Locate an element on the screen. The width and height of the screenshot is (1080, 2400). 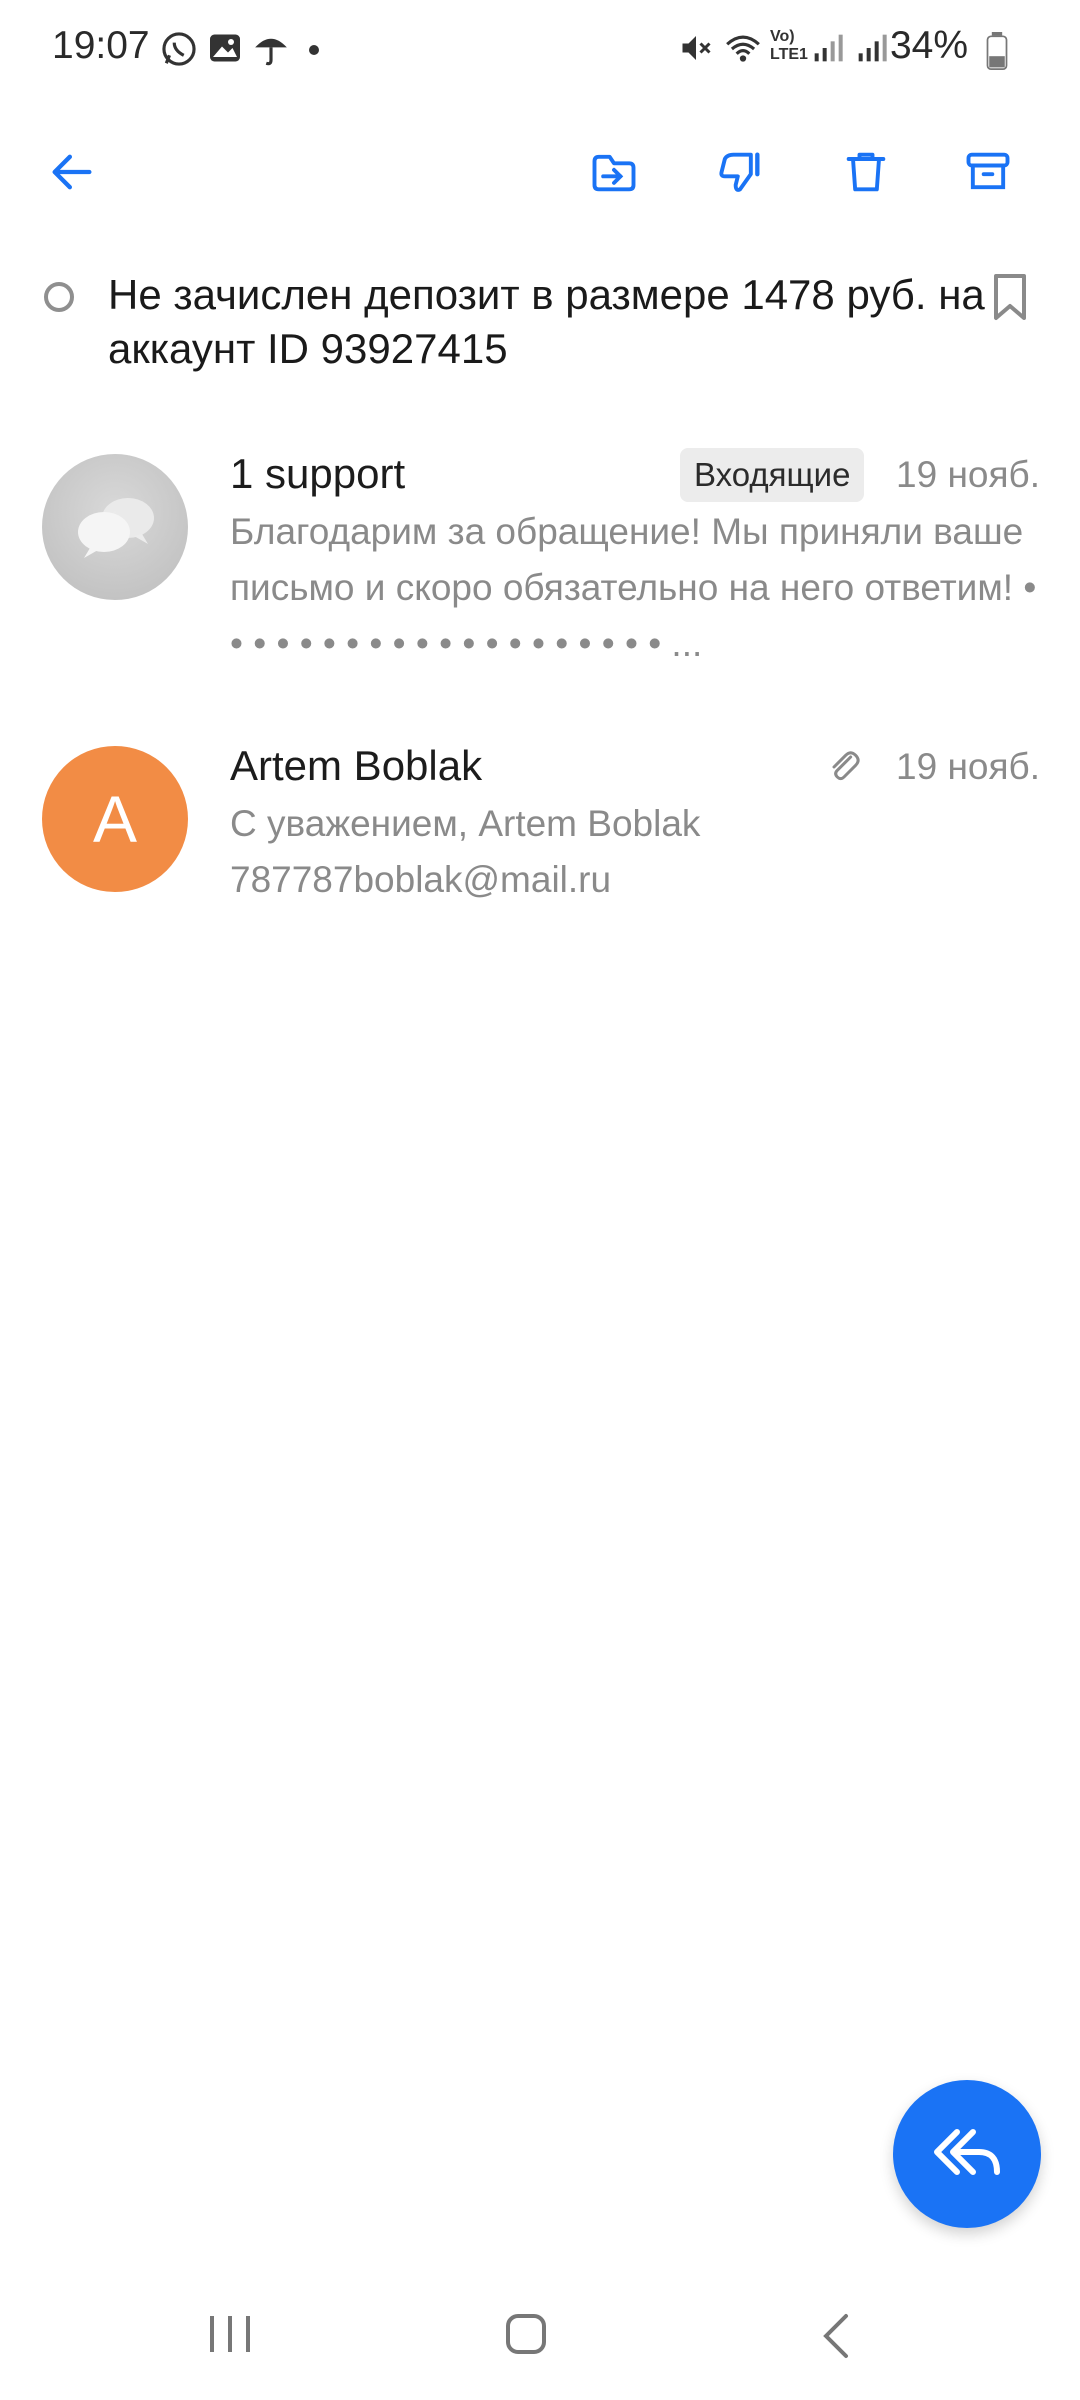
gallery-icon is located at coordinates (225, 48).